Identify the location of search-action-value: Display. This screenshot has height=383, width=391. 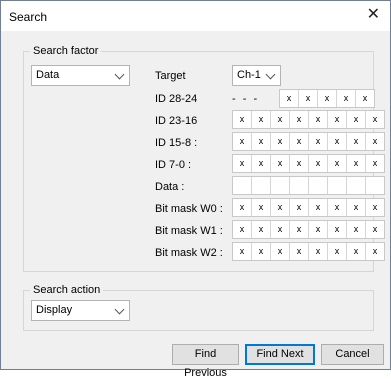
(54, 310).